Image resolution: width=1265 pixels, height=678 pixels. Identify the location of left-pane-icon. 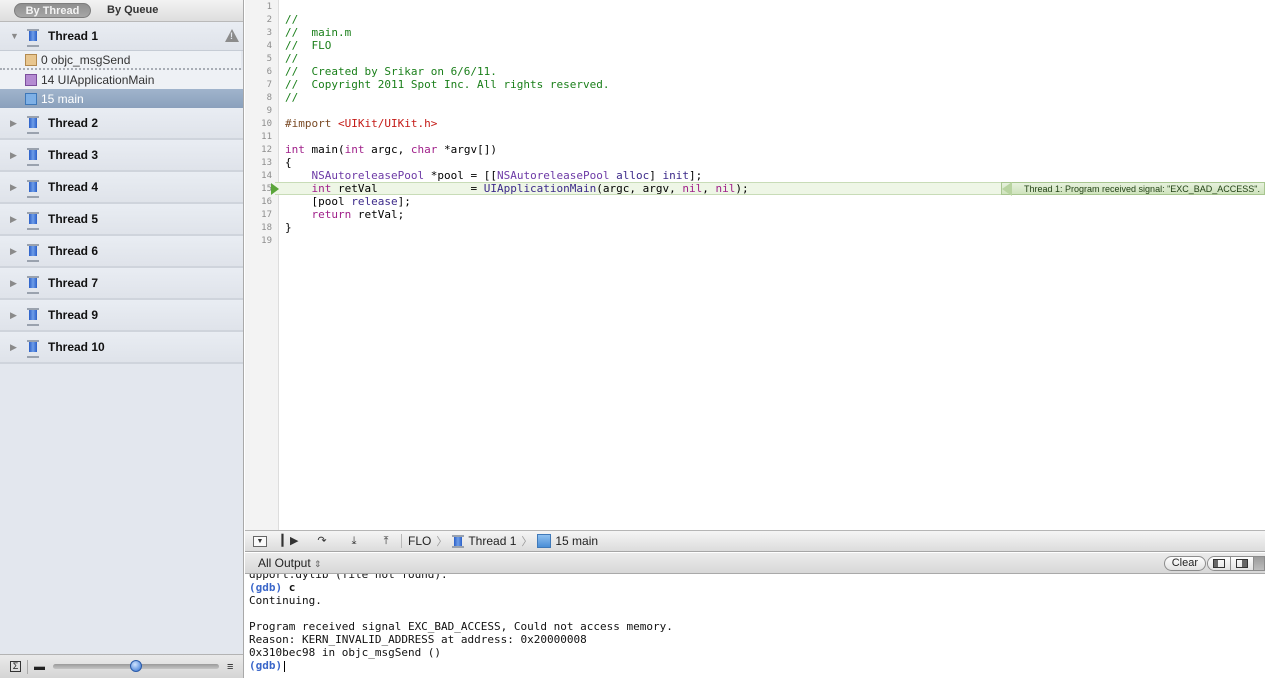
(1219, 563).